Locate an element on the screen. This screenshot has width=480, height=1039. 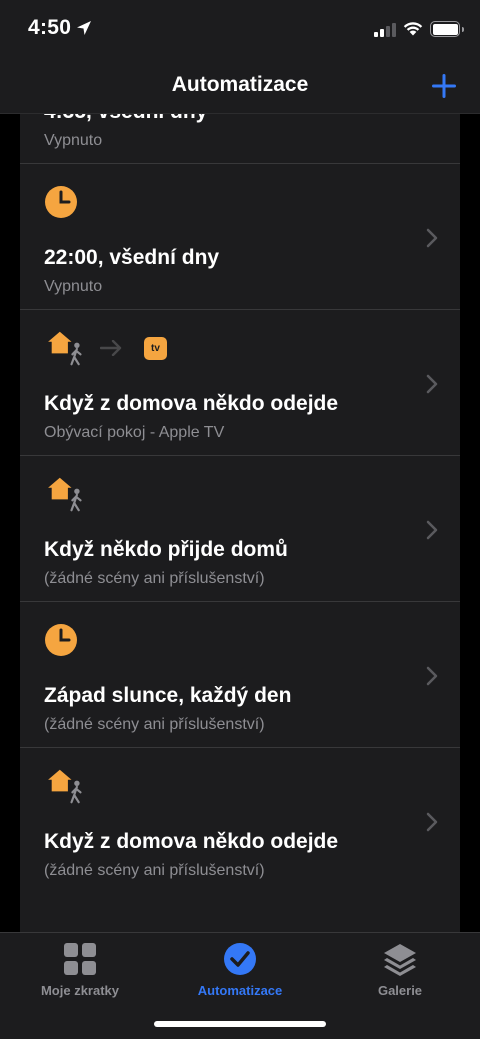
navigation-bar: Automatizace is located at coordinates (240, 87).